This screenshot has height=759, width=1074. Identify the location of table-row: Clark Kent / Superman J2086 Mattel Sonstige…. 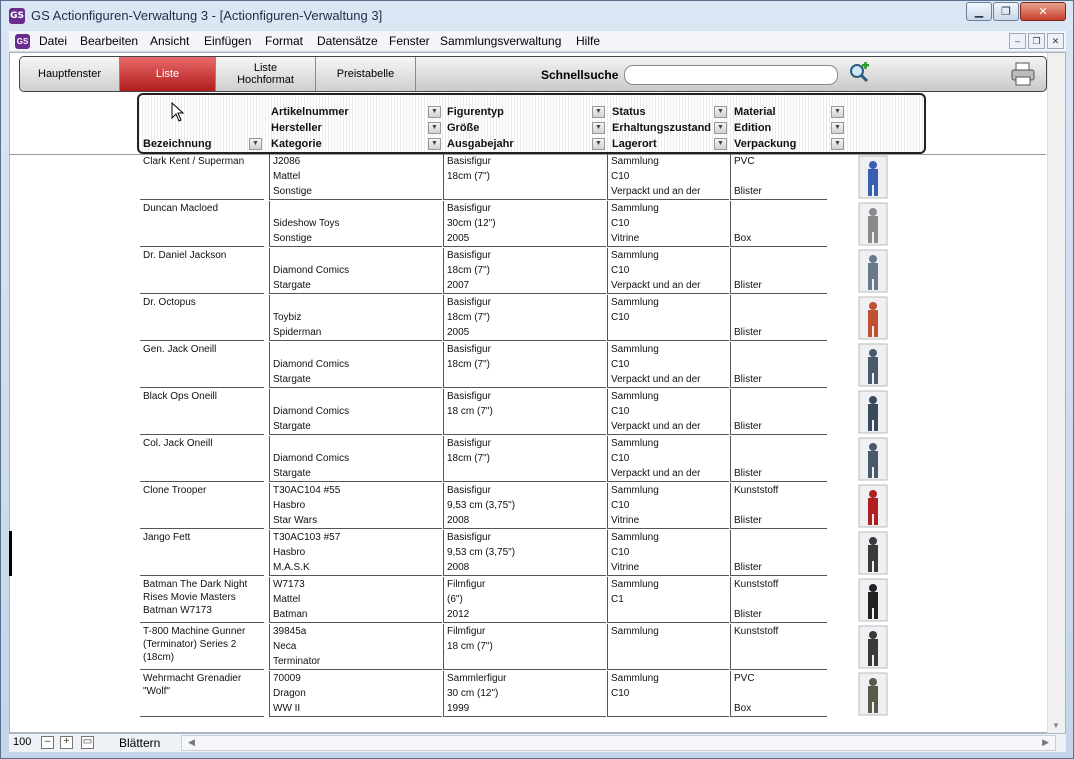
(528, 177).